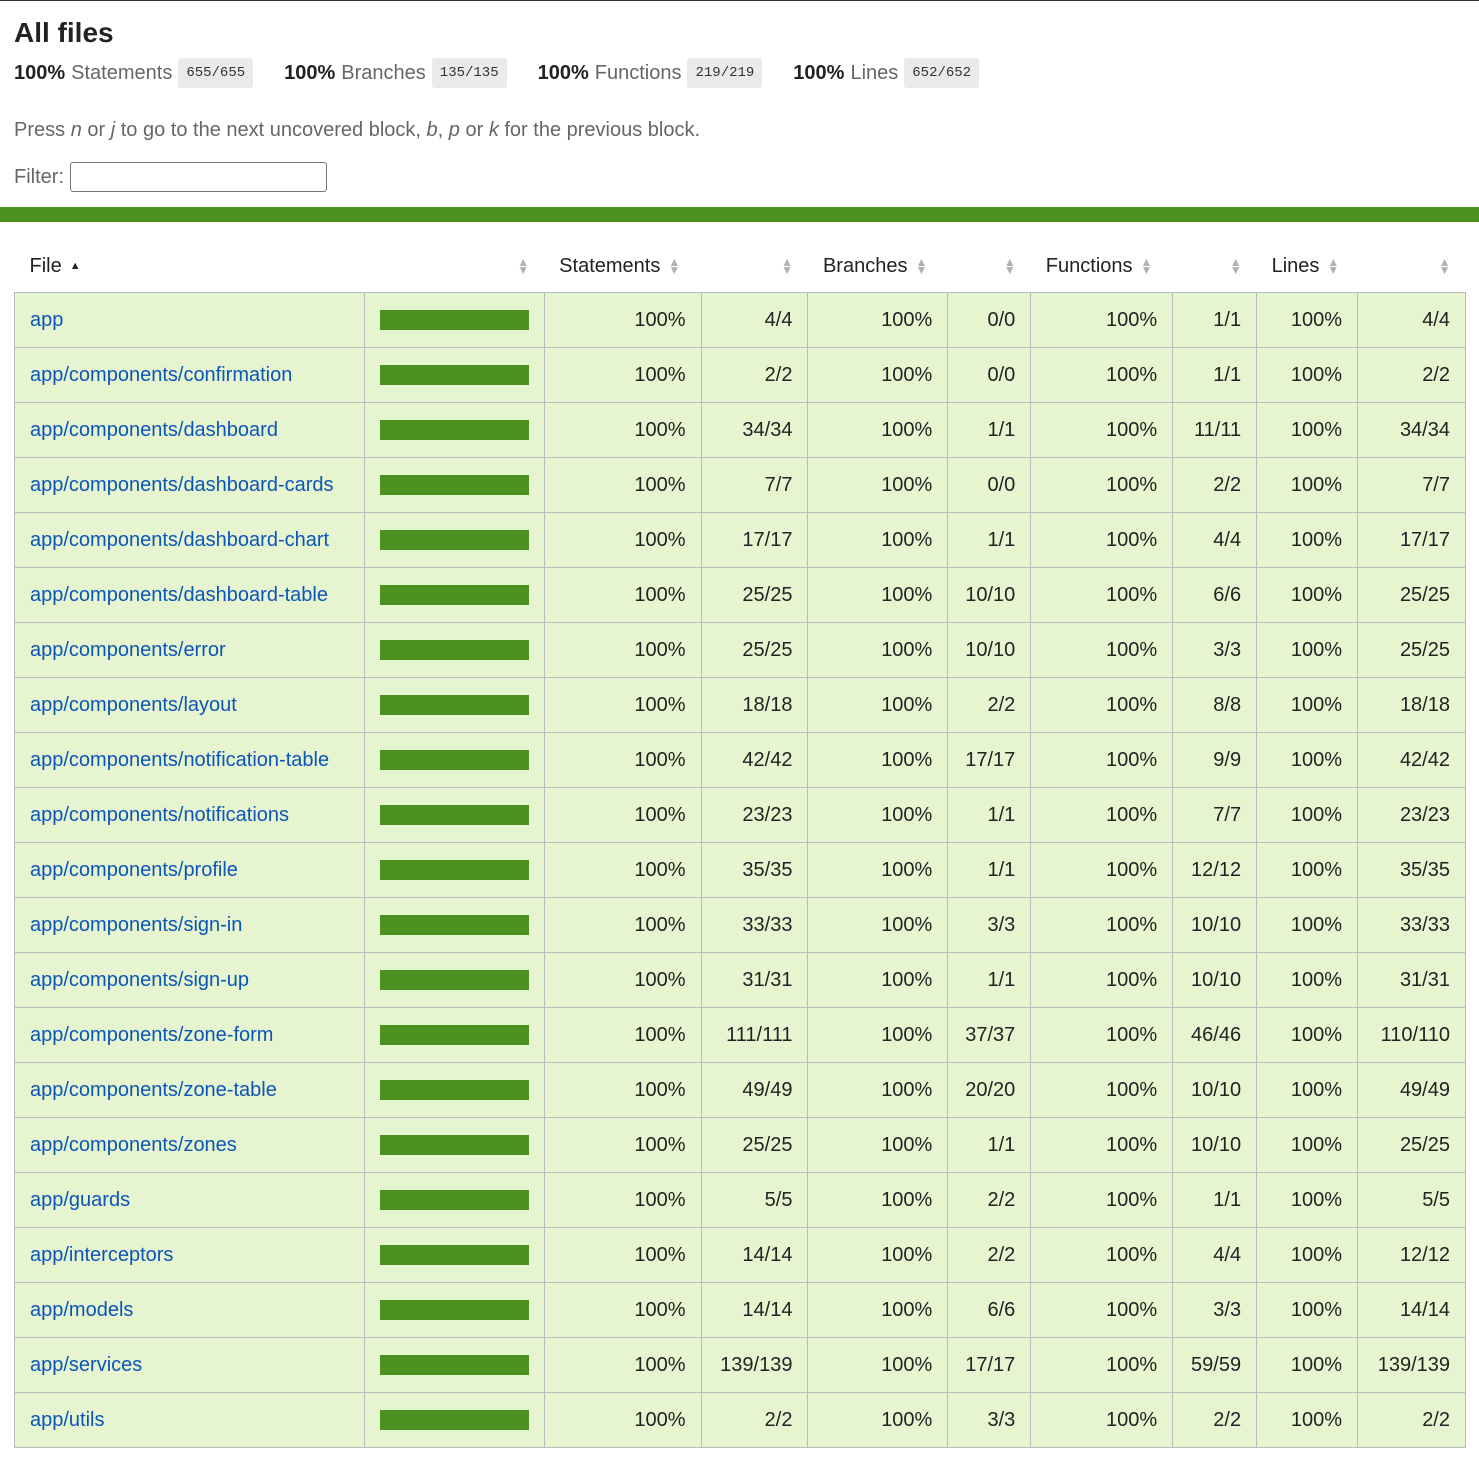 The image size is (1479, 1465). Describe the element at coordinates (153, 1090) in the screenshot. I see `file-link: app/components/zone-table` at that location.